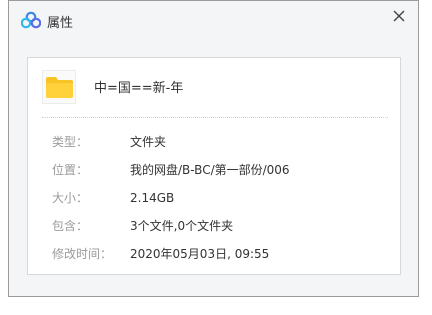  I want to click on property-label: 包含：, so click(70, 226).